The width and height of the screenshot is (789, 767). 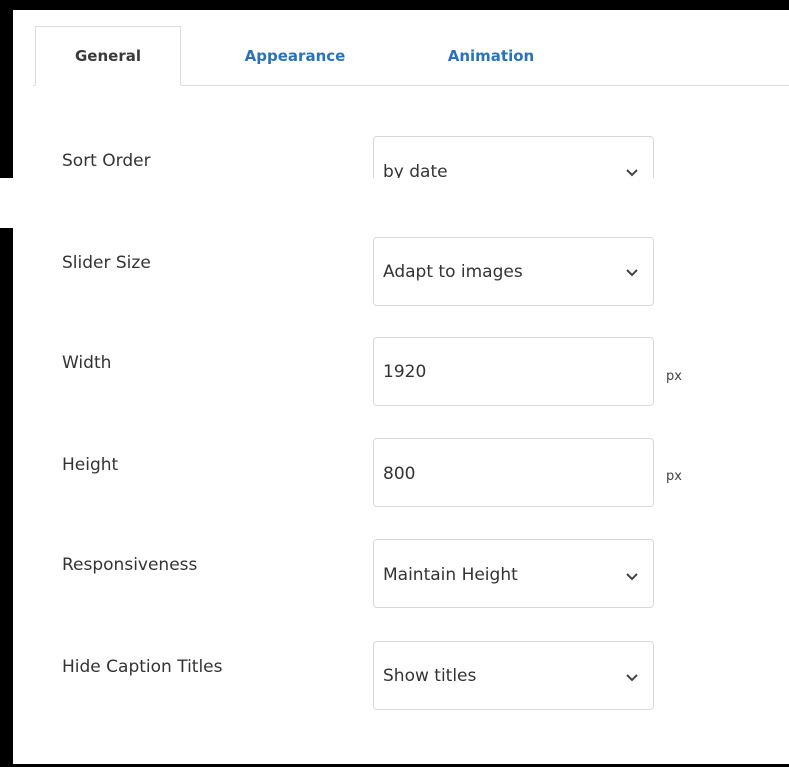 What do you see at coordinates (90, 465) in the screenshot?
I see `height-label: Height` at bounding box center [90, 465].